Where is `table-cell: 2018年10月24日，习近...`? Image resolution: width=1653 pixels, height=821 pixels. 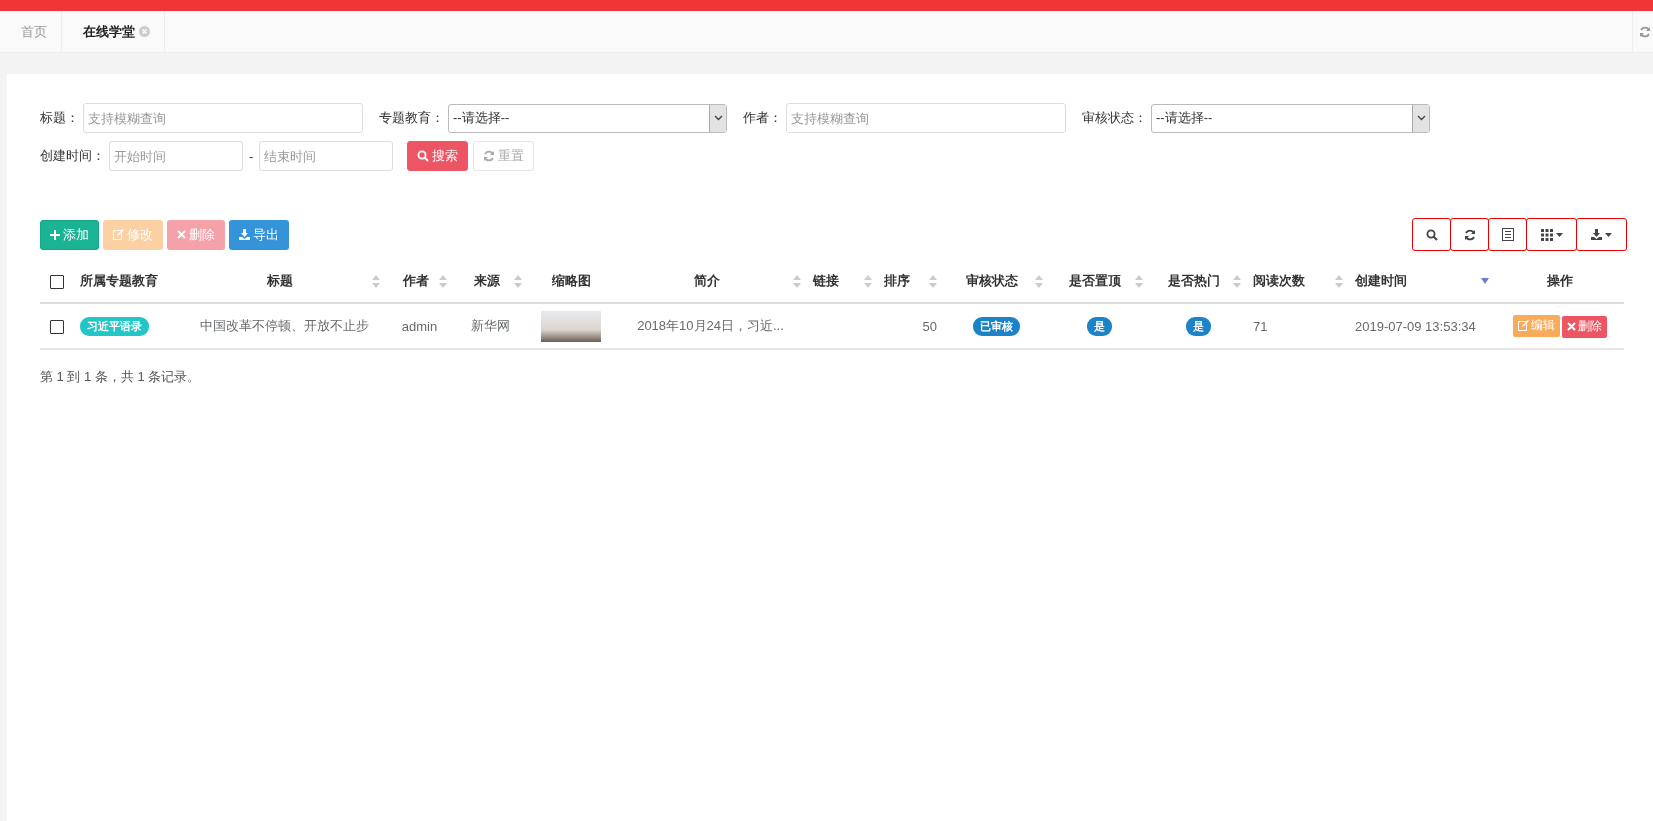
table-cell: 2018年10月24日，习近... is located at coordinates (710, 325).